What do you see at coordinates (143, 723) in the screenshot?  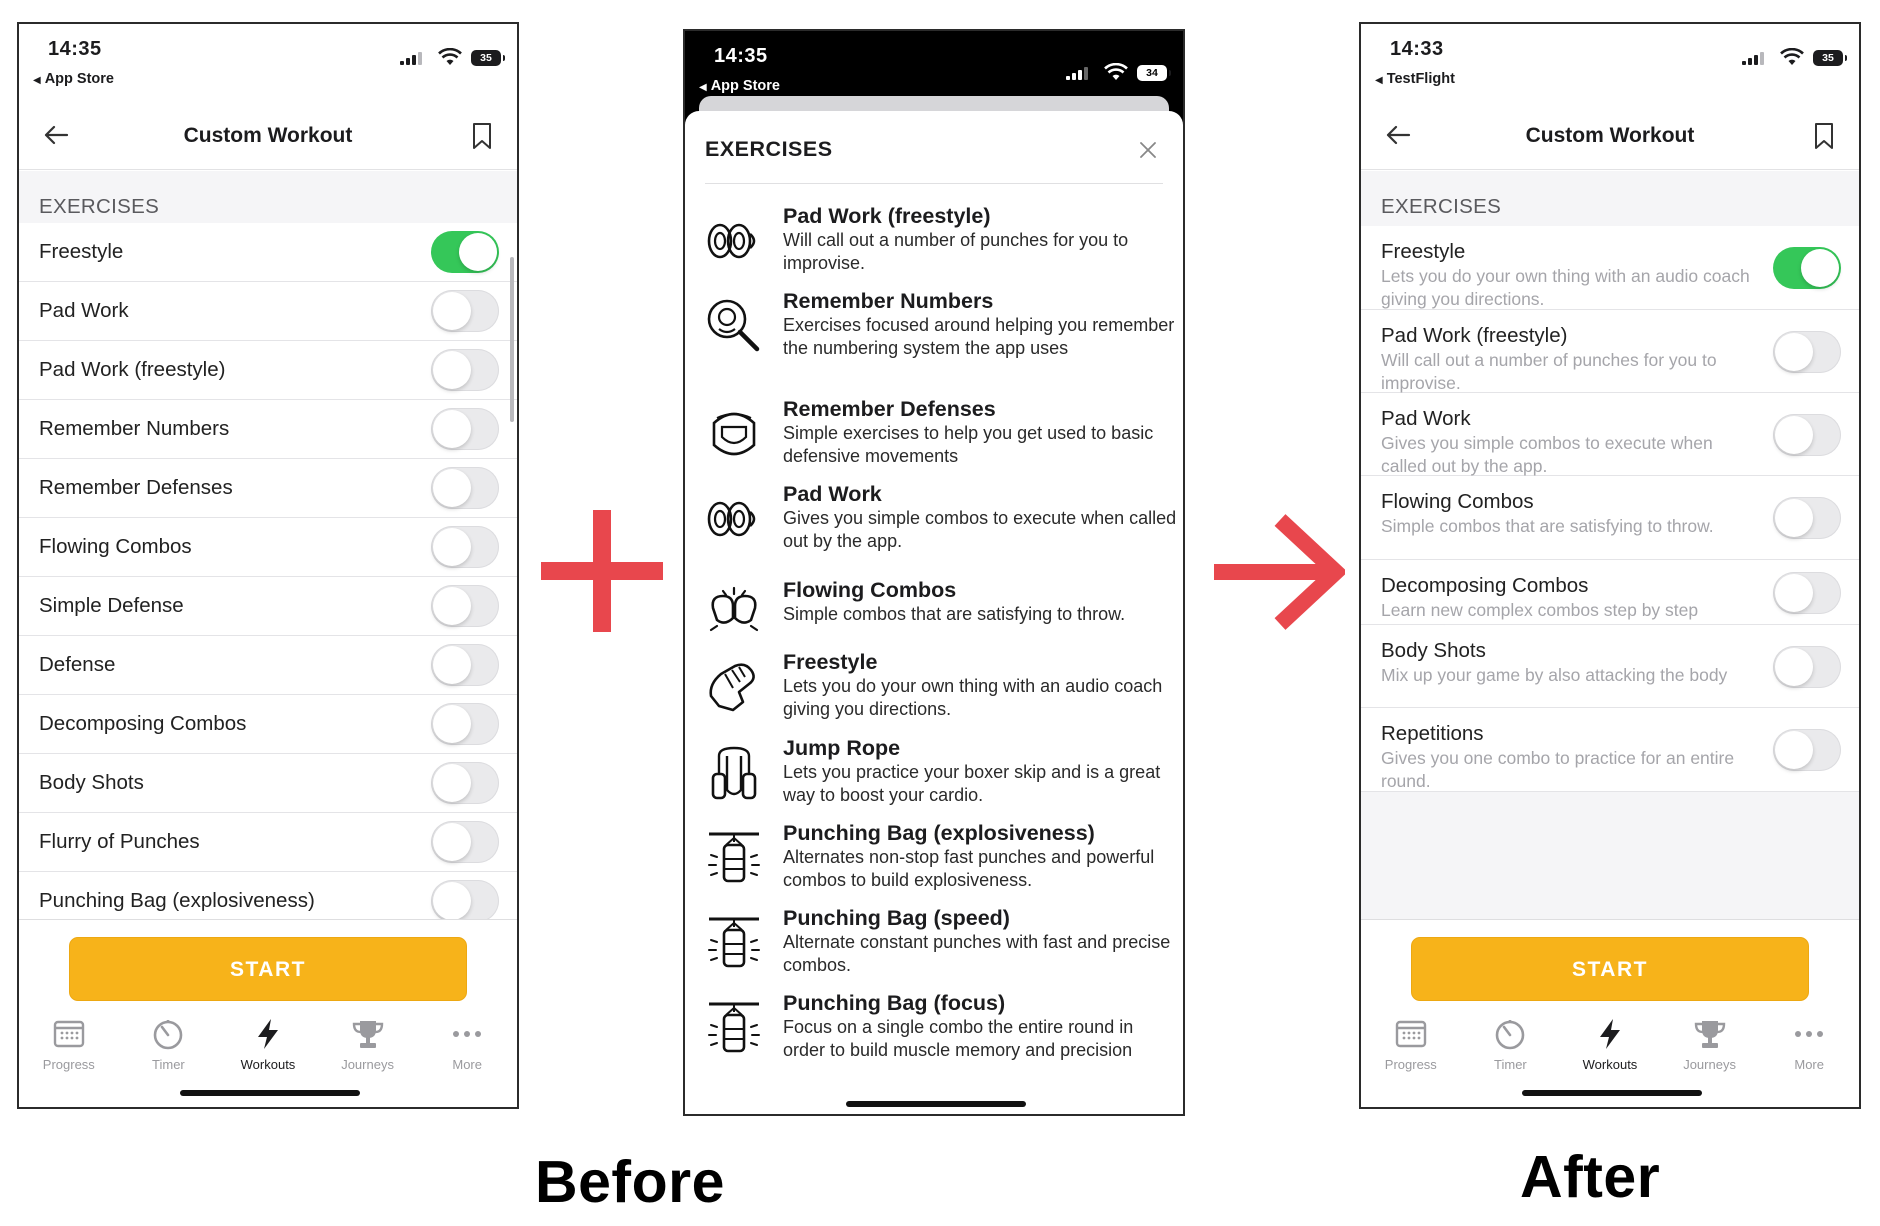 I see `exercise-label: Decomposing Combos` at bounding box center [143, 723].